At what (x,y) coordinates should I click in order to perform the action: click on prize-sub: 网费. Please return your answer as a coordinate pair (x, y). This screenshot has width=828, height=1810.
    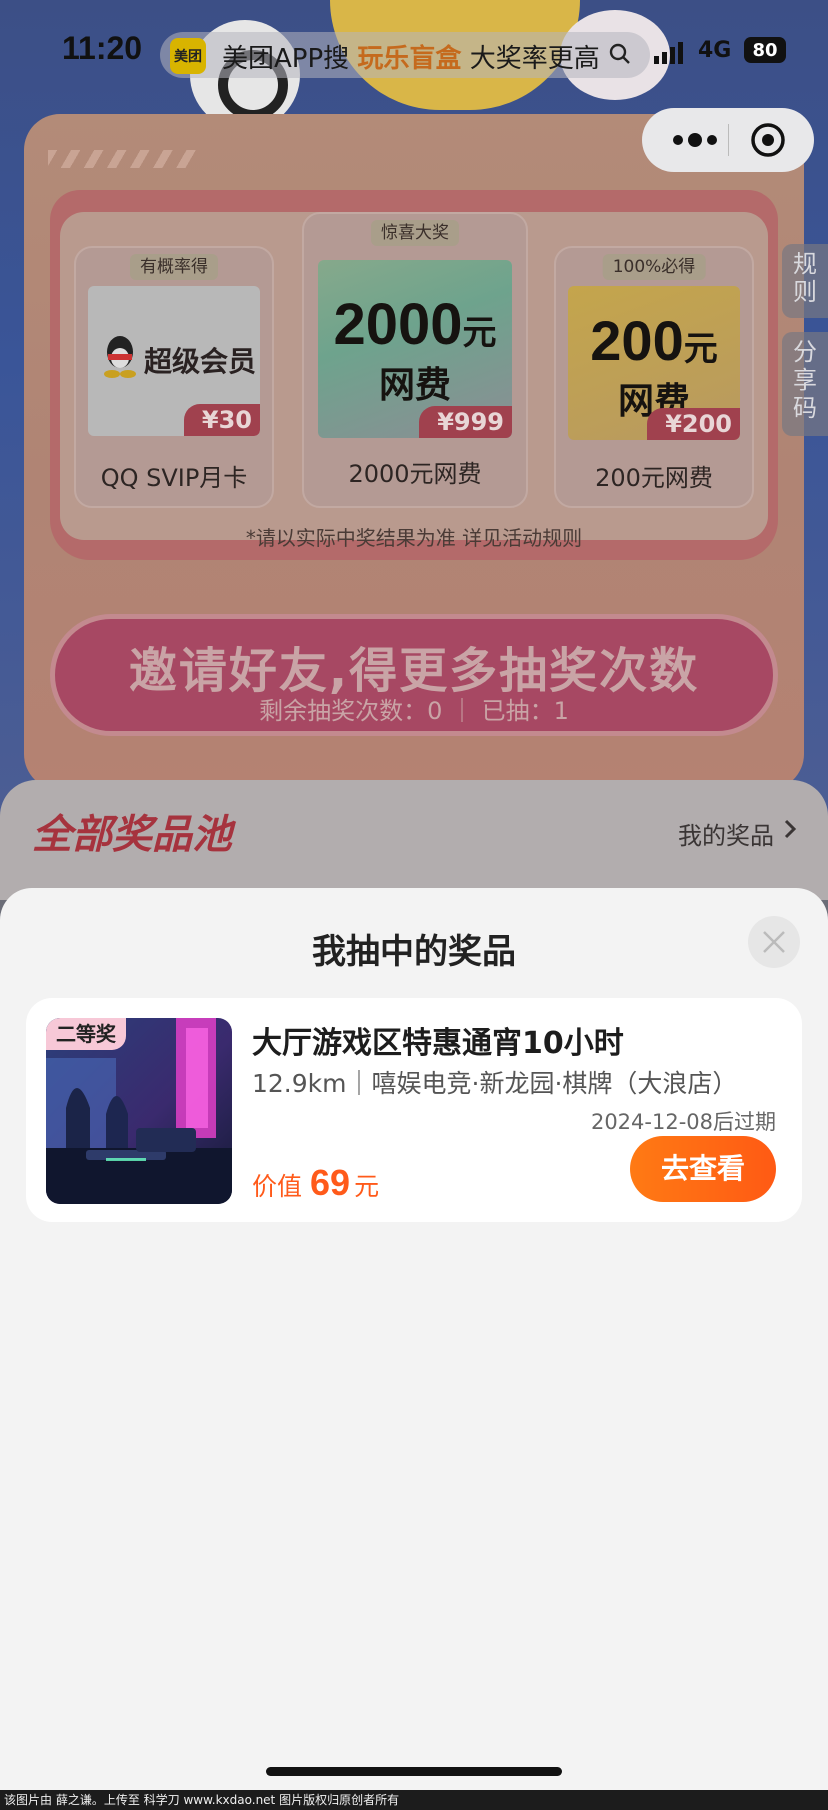
    Looking at the image, I should click on (414, 385).